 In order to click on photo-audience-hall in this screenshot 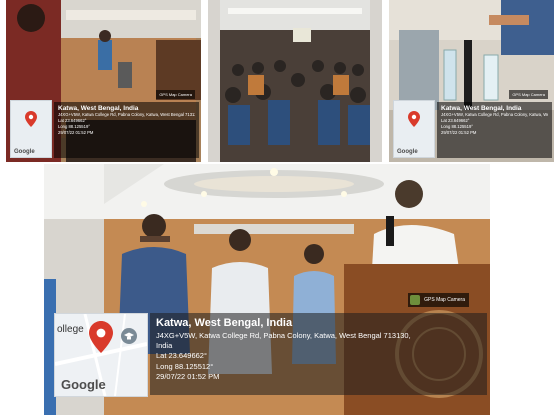, I will do `click(295, 81)`.